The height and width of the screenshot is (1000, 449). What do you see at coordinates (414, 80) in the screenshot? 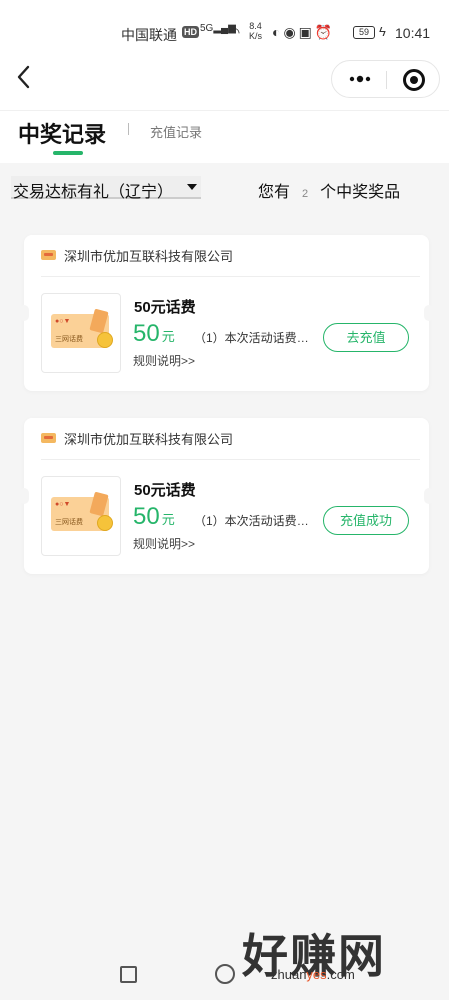
I see `close-miniprogram-button` at bounding box center [414, 80].